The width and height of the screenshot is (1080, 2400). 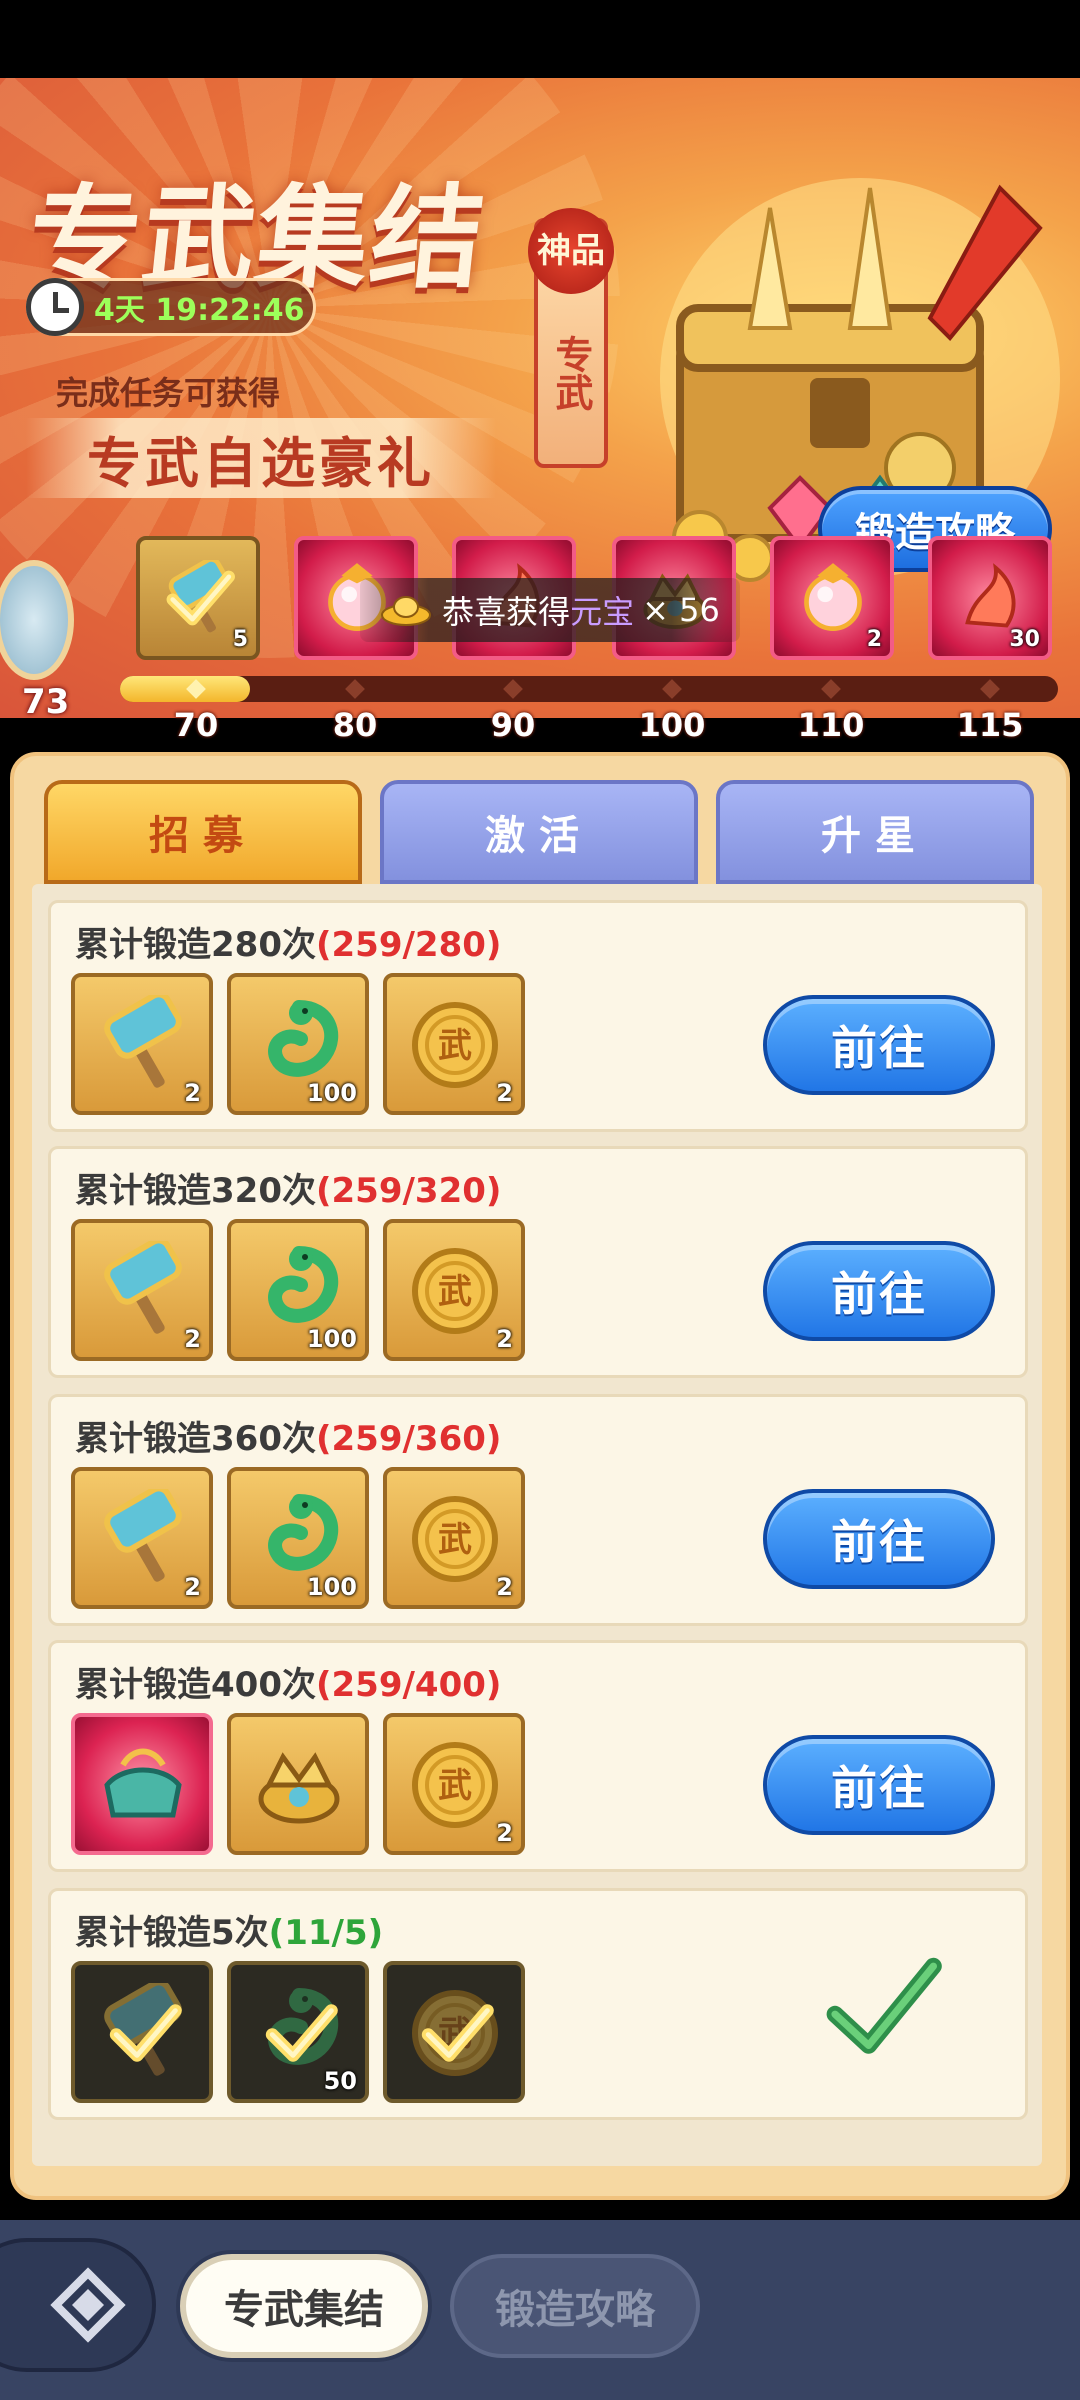 I want to click on toast-suffix: × 56, so click(x=681, y=610).